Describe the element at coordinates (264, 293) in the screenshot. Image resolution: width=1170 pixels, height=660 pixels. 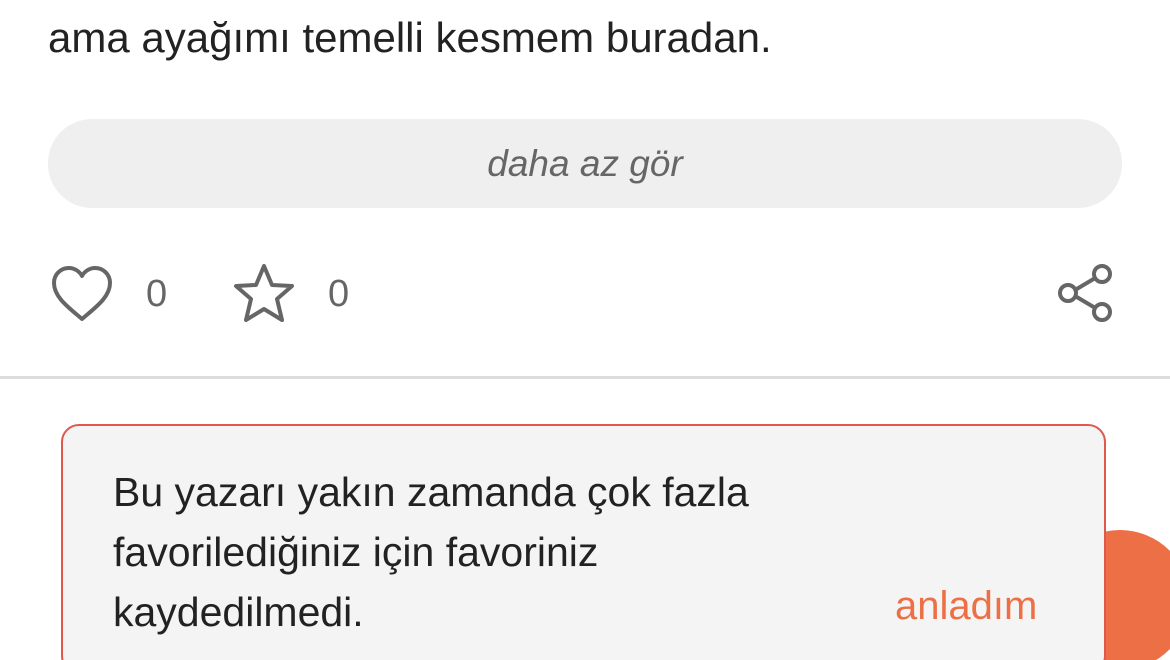
I see `star-icon` at that location.